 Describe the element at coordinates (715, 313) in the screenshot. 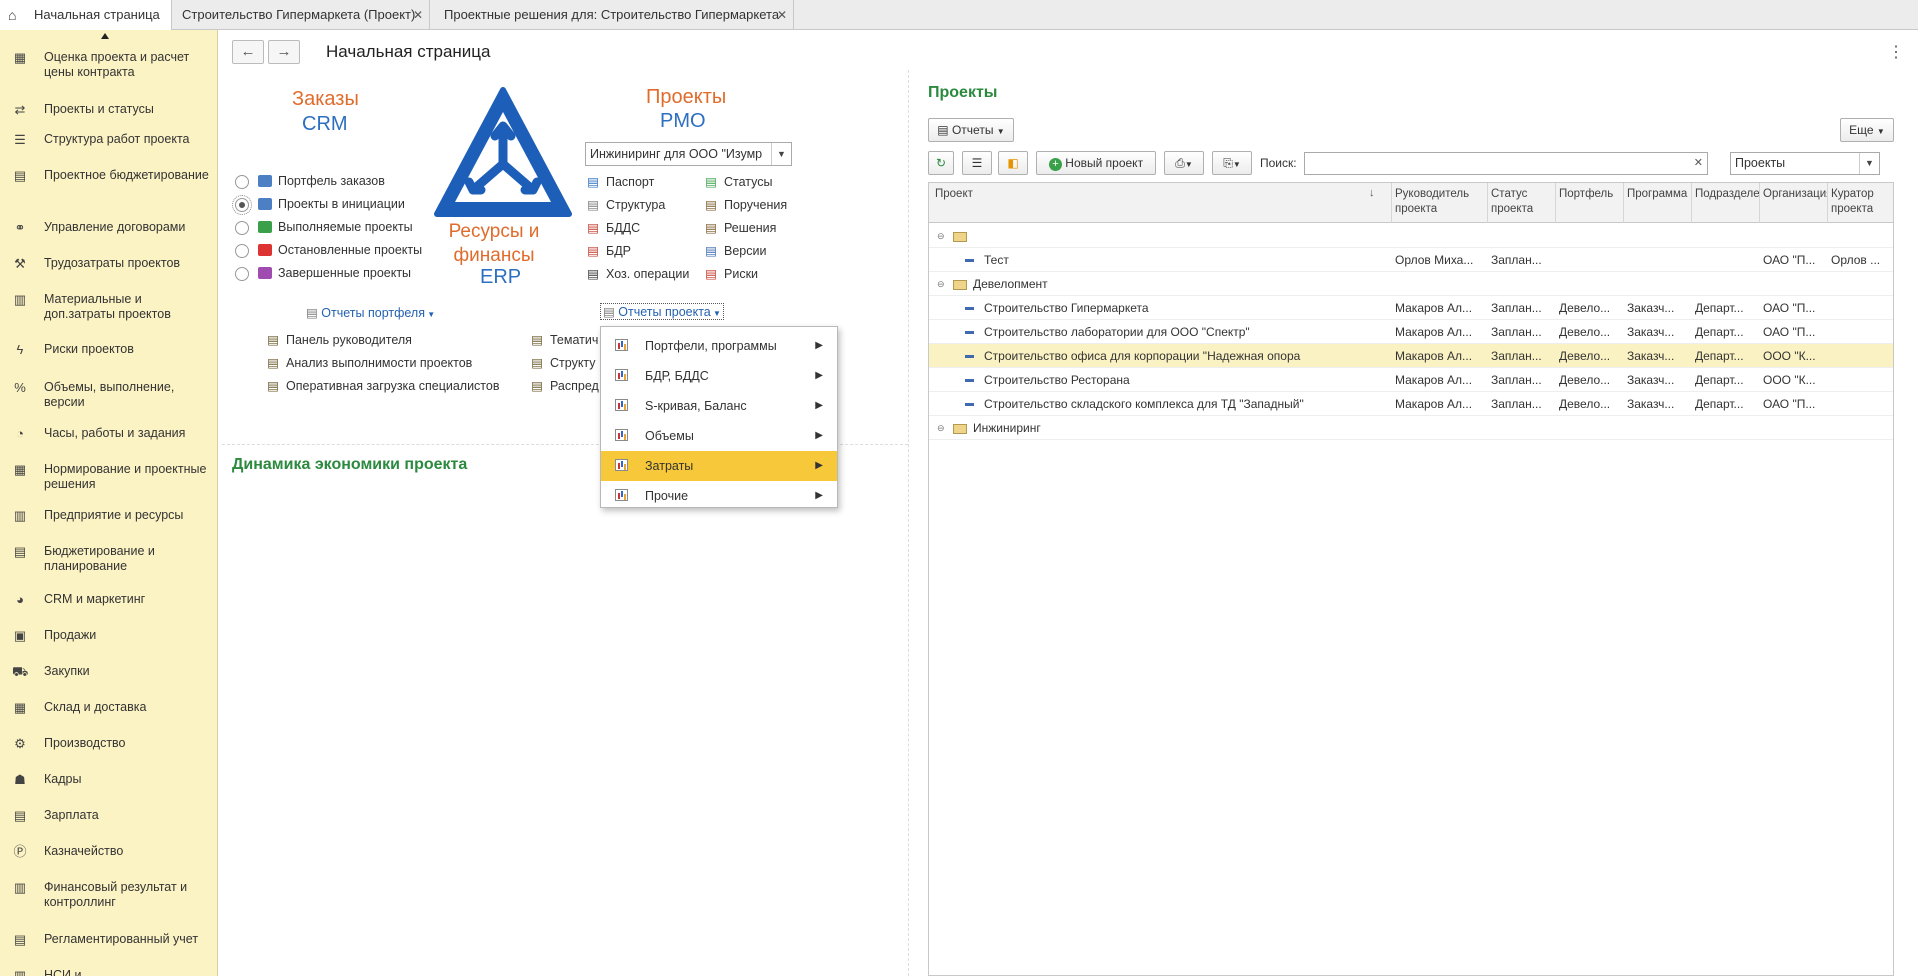

I see `chevron-down-icon: ▼` at that location.